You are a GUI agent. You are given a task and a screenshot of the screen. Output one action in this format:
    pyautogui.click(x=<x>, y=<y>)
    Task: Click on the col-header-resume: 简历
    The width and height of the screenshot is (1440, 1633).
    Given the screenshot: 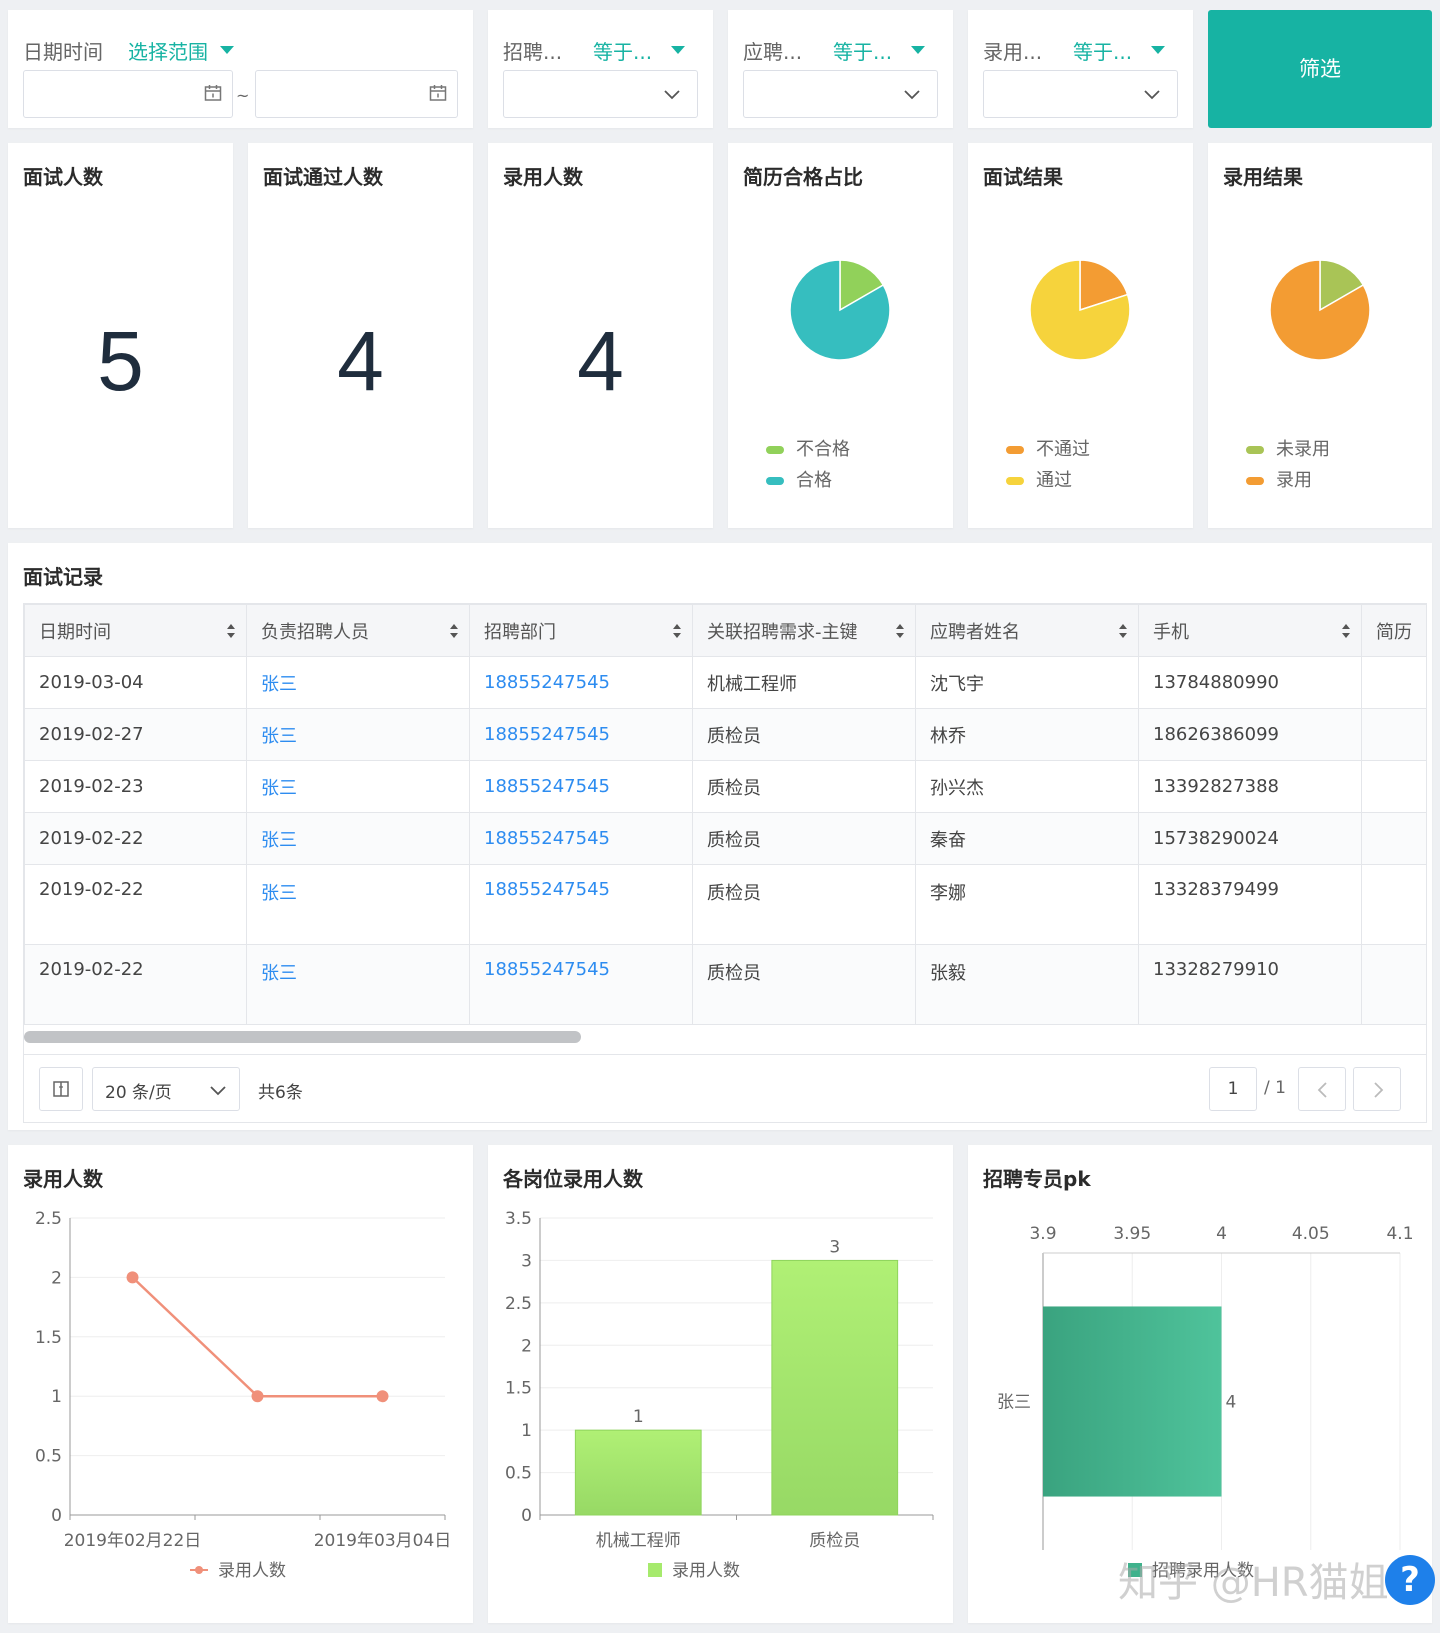 What is the action you would take?
    pyautogui.click(x=1393, y=630)
    